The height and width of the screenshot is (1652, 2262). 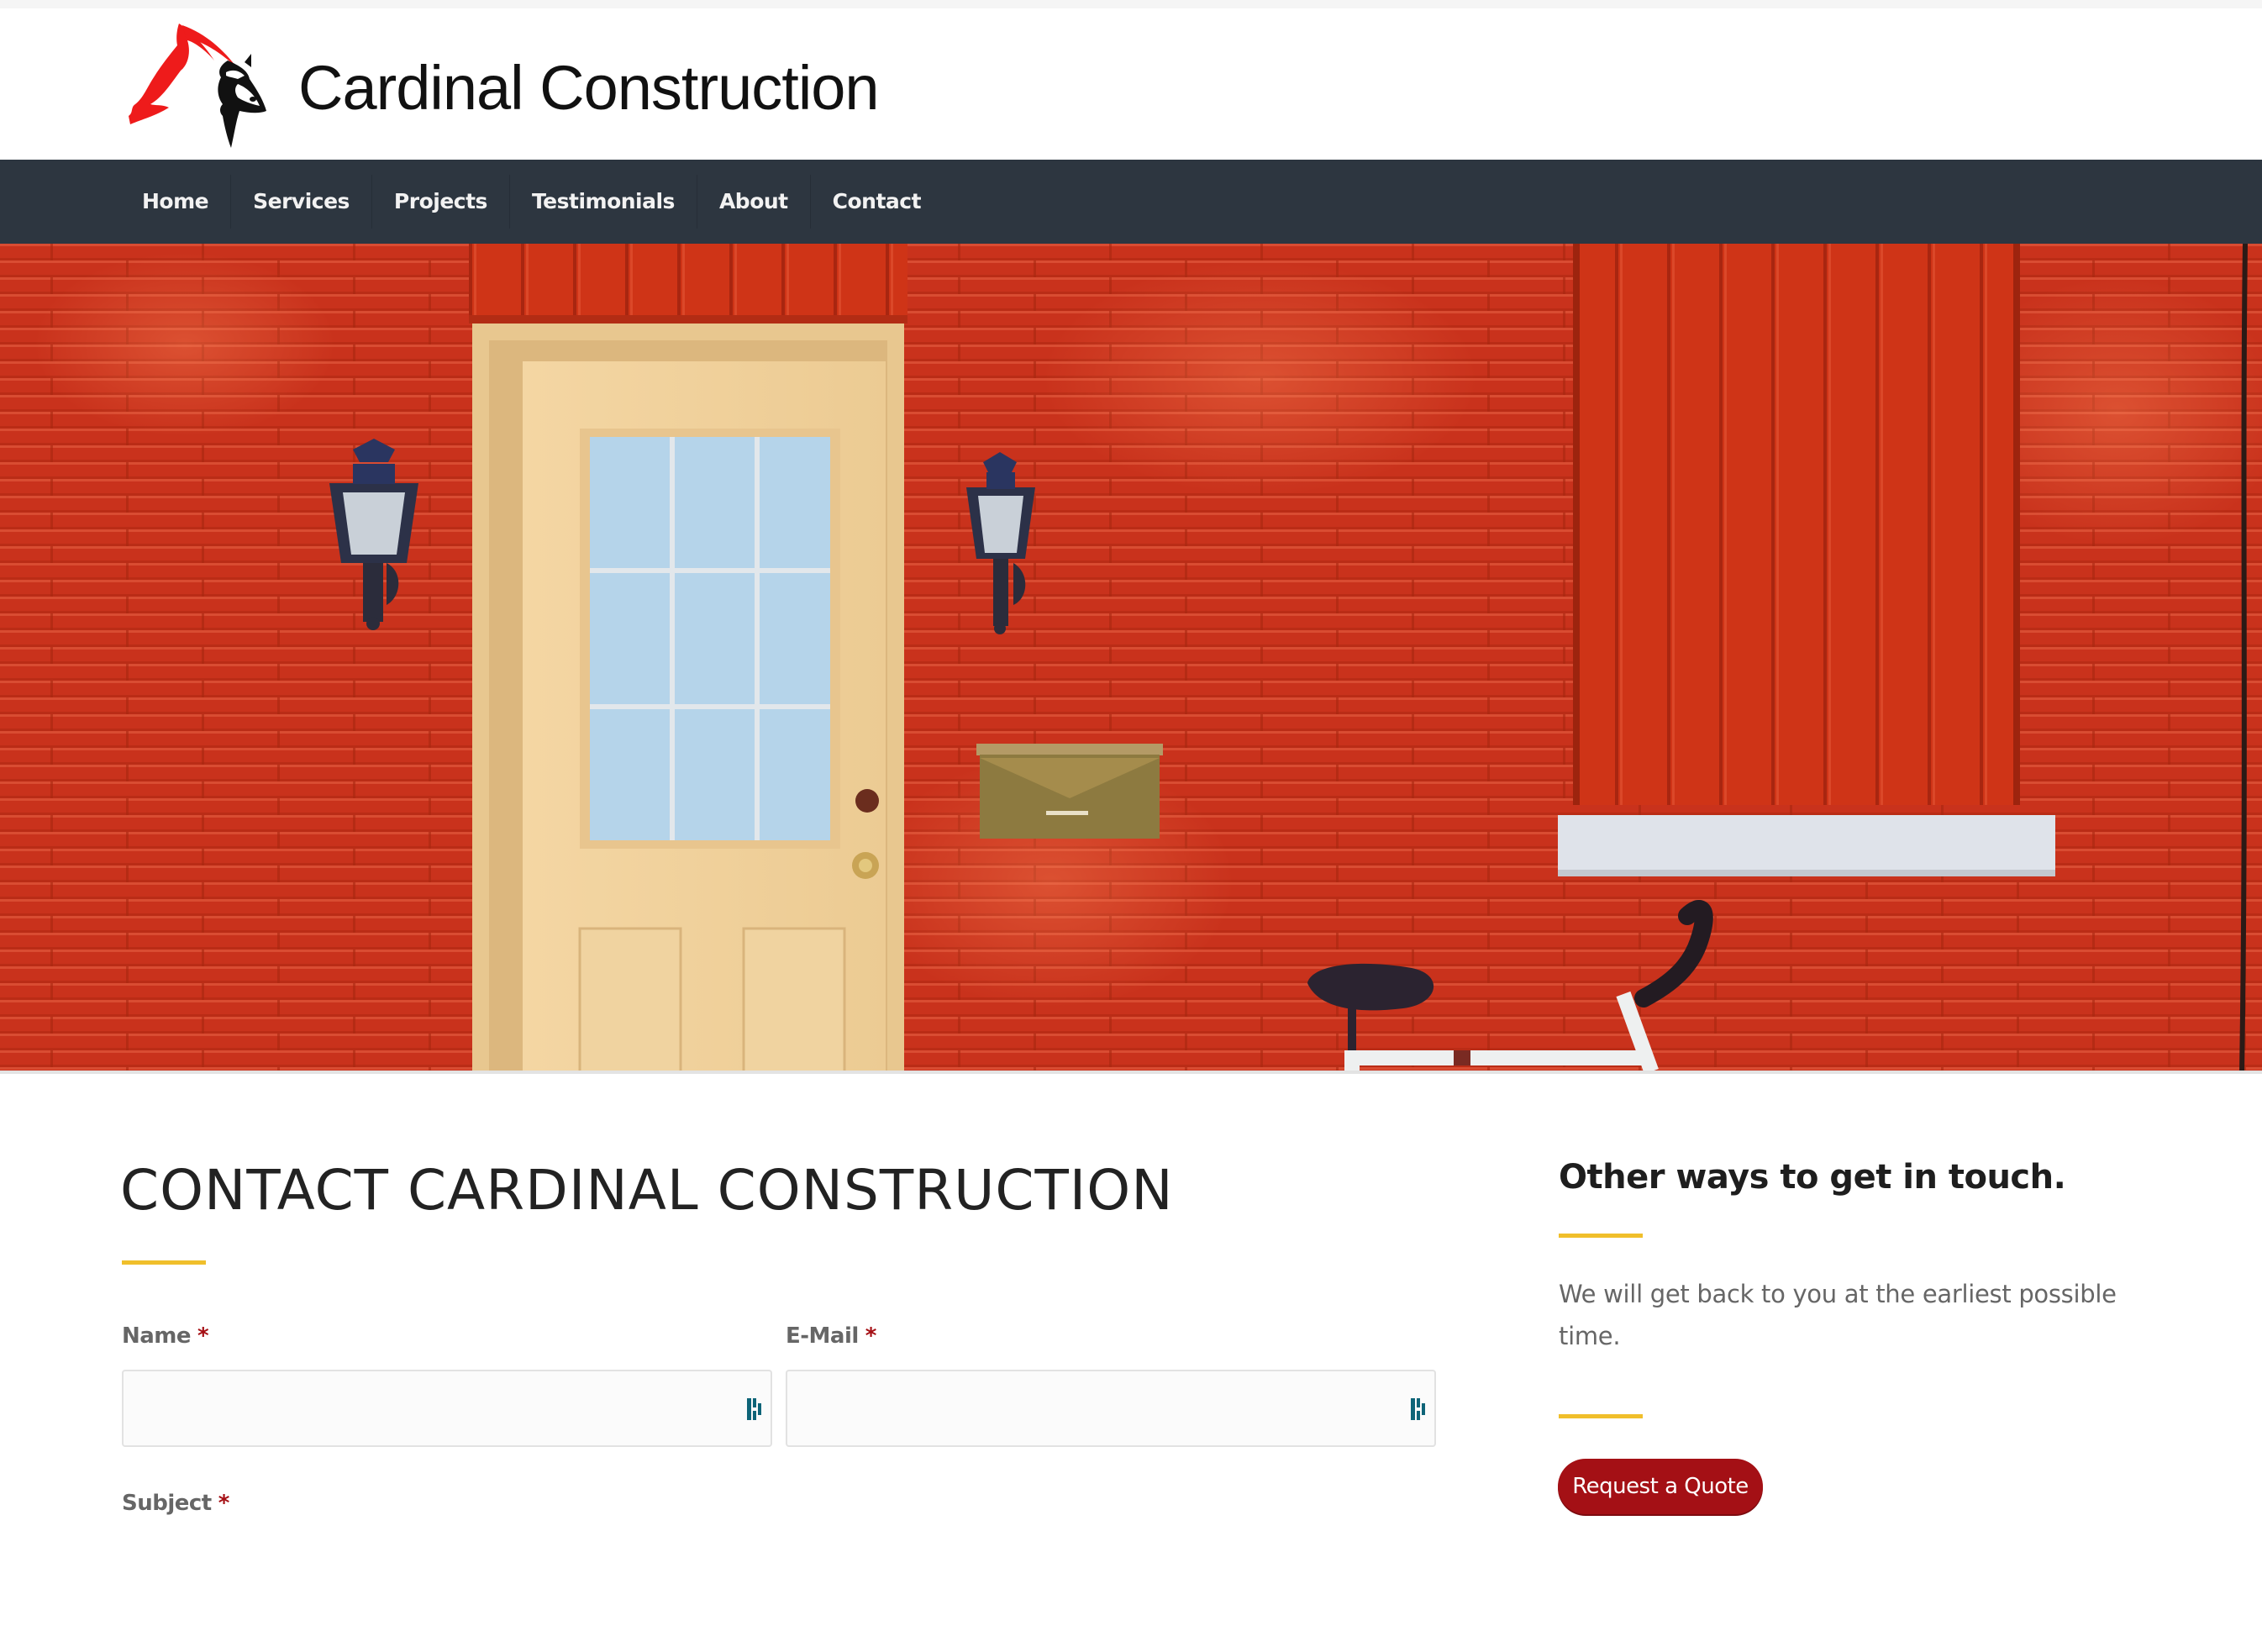 What do you see at coordinates (164, 1263) in the screenshot?
I see `heading-accent-divider` at bounding box center [164, 1263].